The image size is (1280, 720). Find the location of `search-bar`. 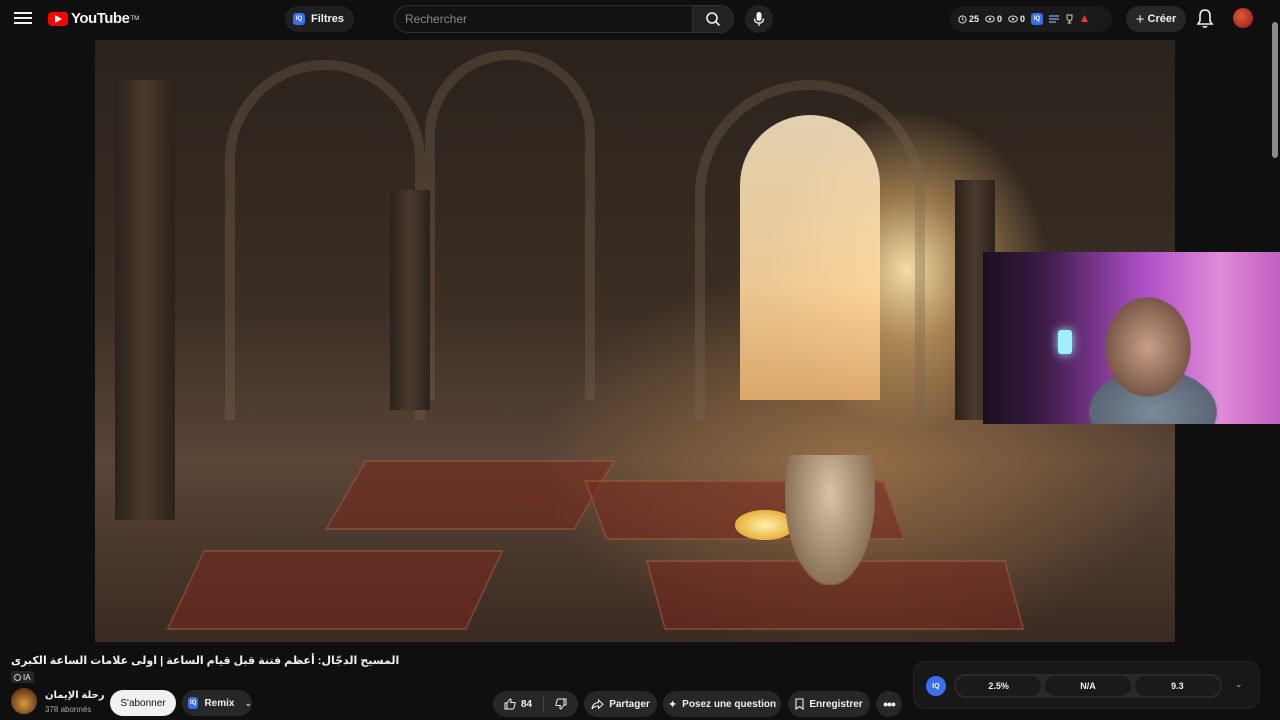

search-bar is located at coordinates (564, 19).